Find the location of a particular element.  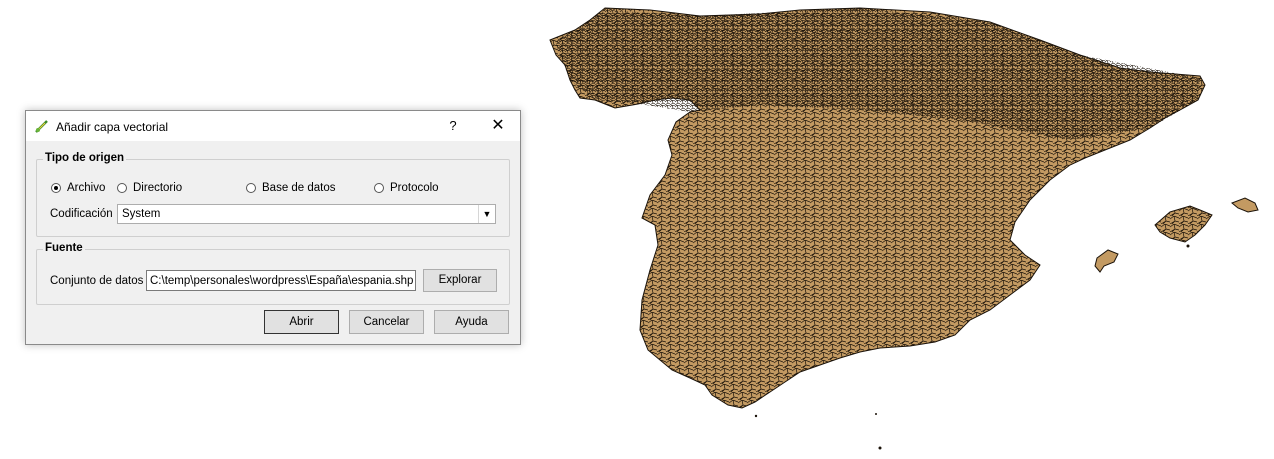

cancel-button-label: Cancelar is located at coordinates (386, 322).